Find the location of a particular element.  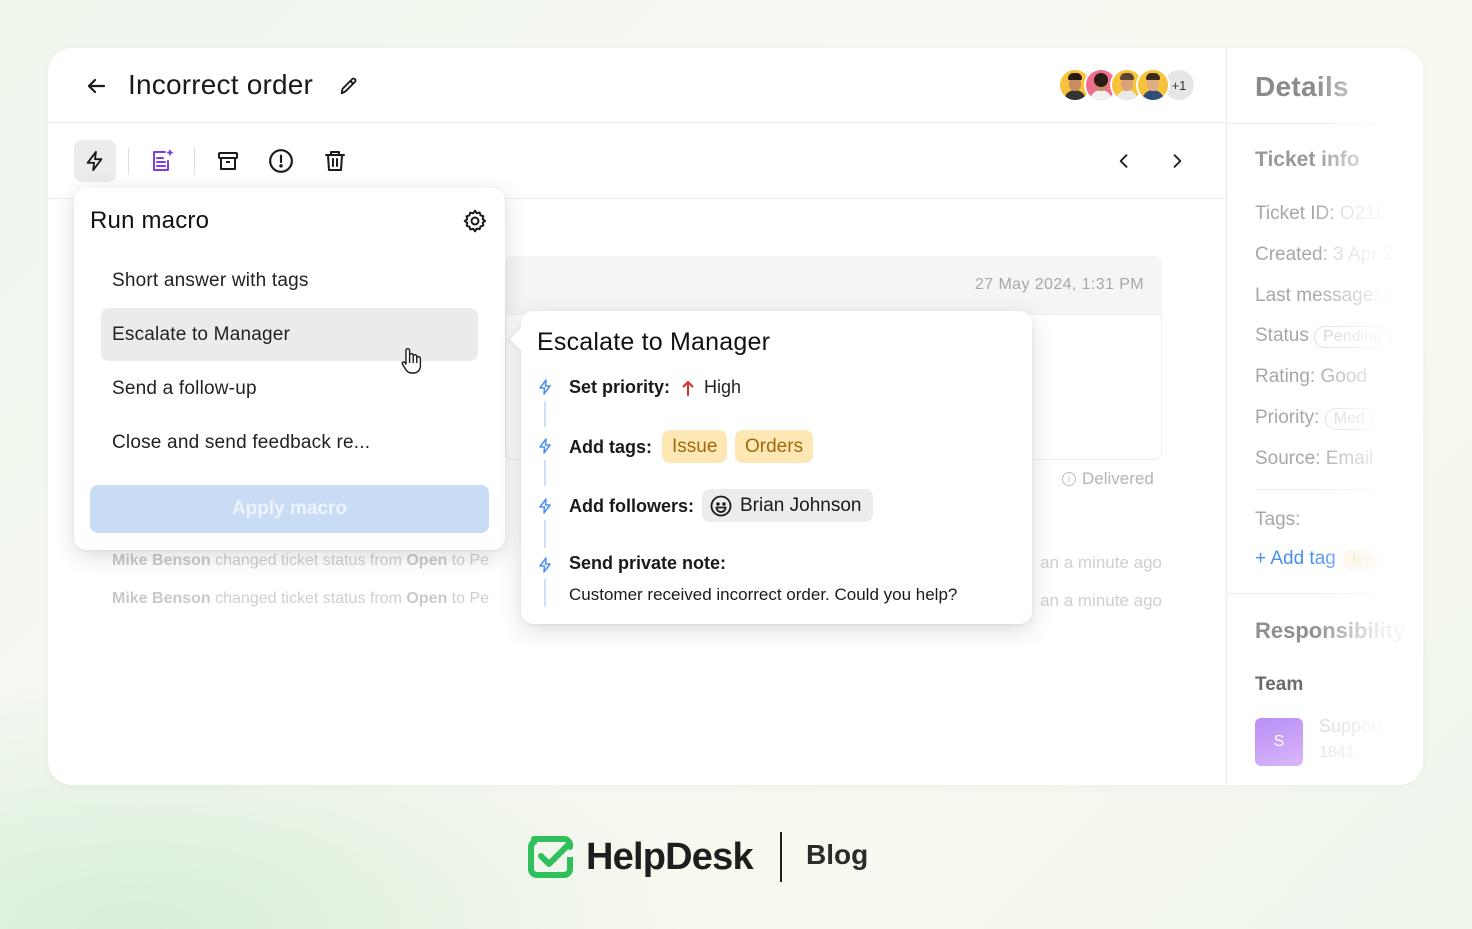

info-icon: i is located at coordinates (1069, 479).